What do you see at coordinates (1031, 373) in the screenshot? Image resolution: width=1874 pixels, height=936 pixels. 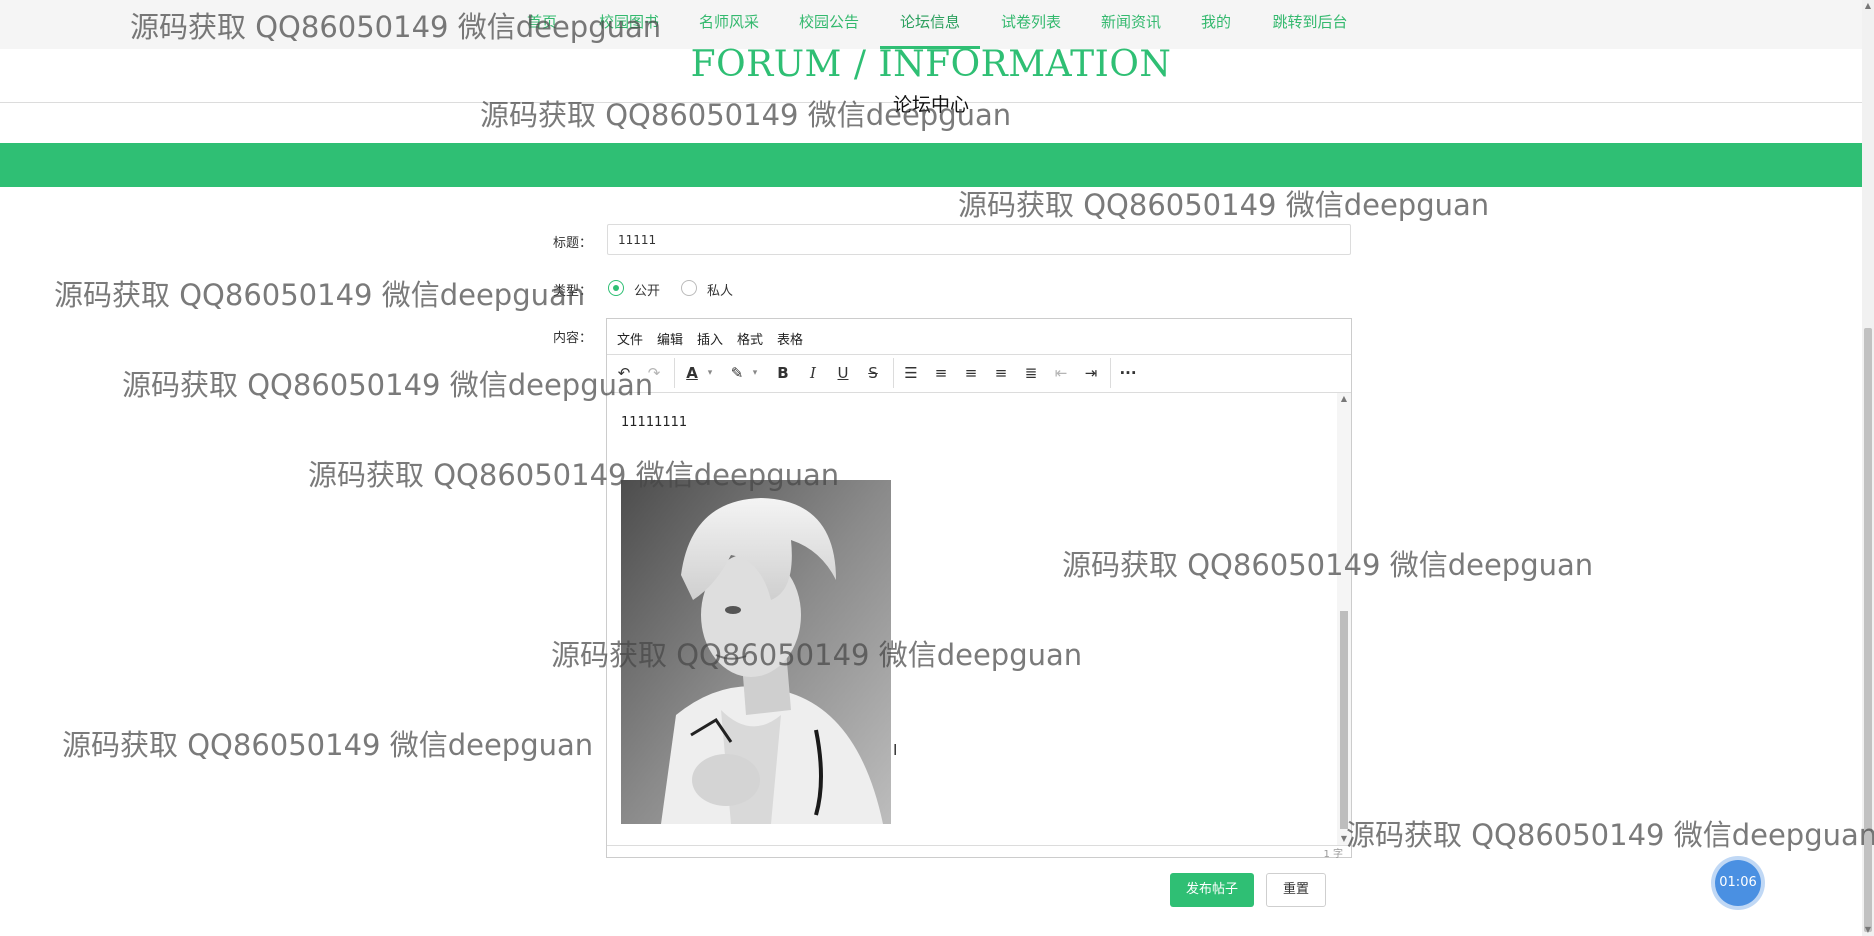 I see `justify-icon: ≣` at bounding box center [1031, 373].